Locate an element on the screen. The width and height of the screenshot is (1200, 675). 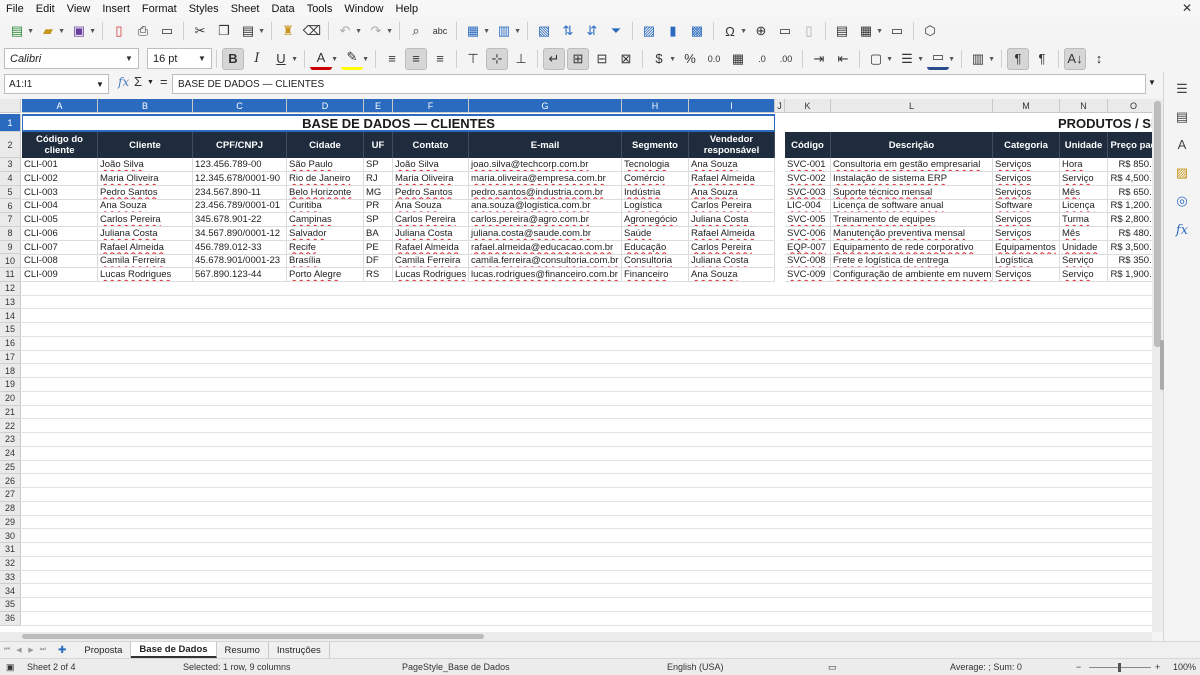
function-wizard-icon: fx is located at coordinates (123, 82).